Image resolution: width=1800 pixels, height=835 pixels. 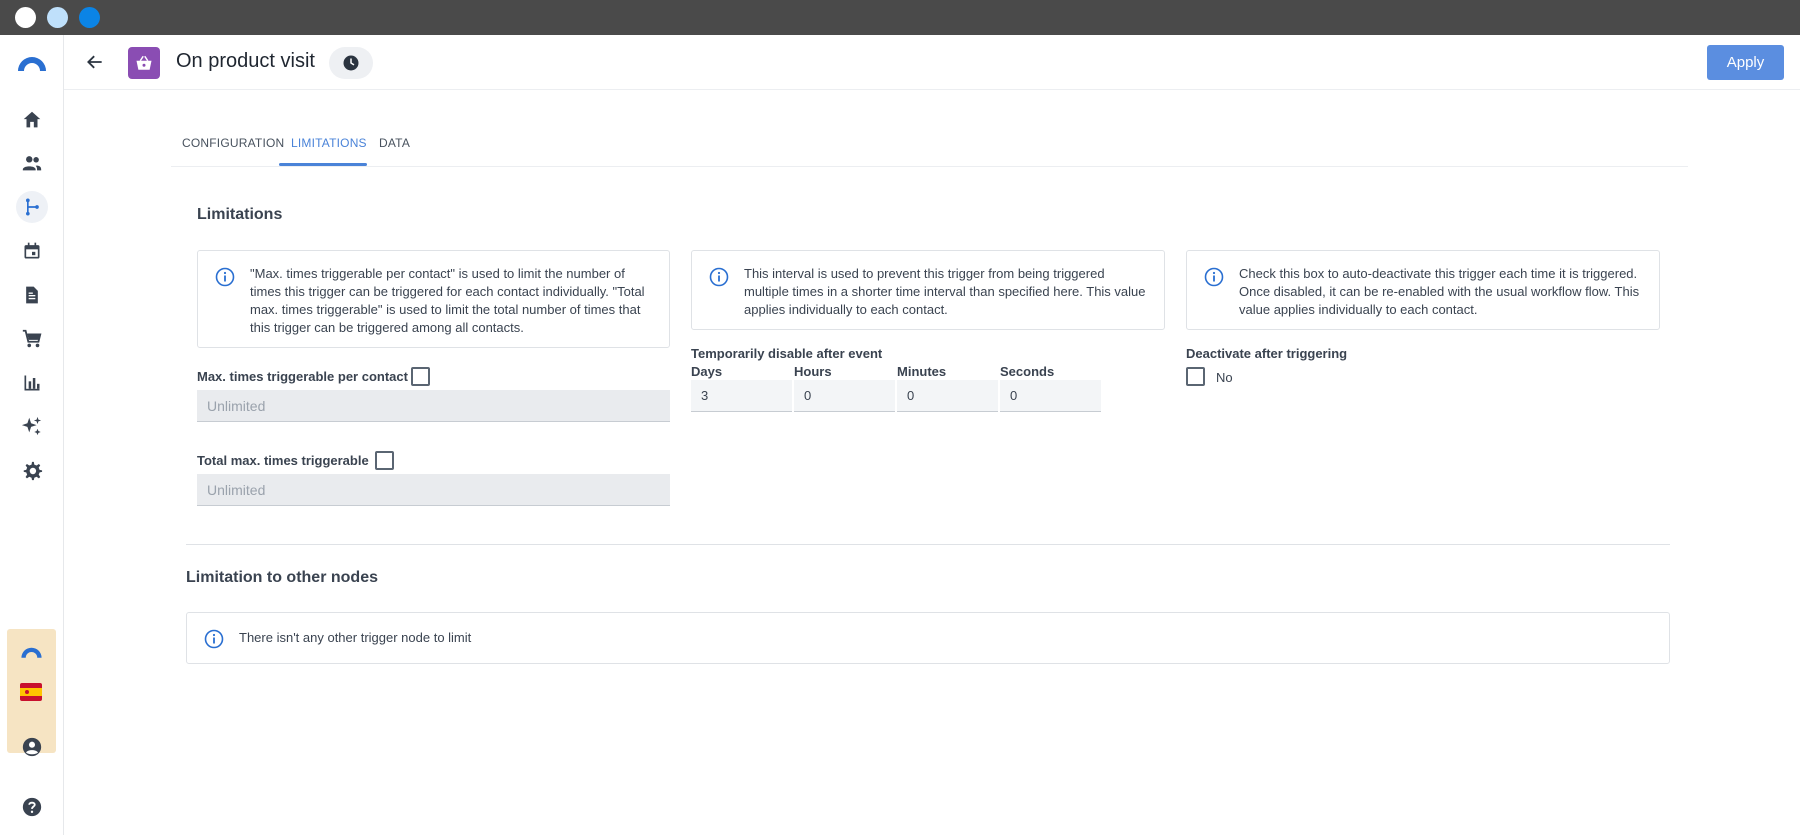 I want to click on section-divider, so click(x=928, y=544).